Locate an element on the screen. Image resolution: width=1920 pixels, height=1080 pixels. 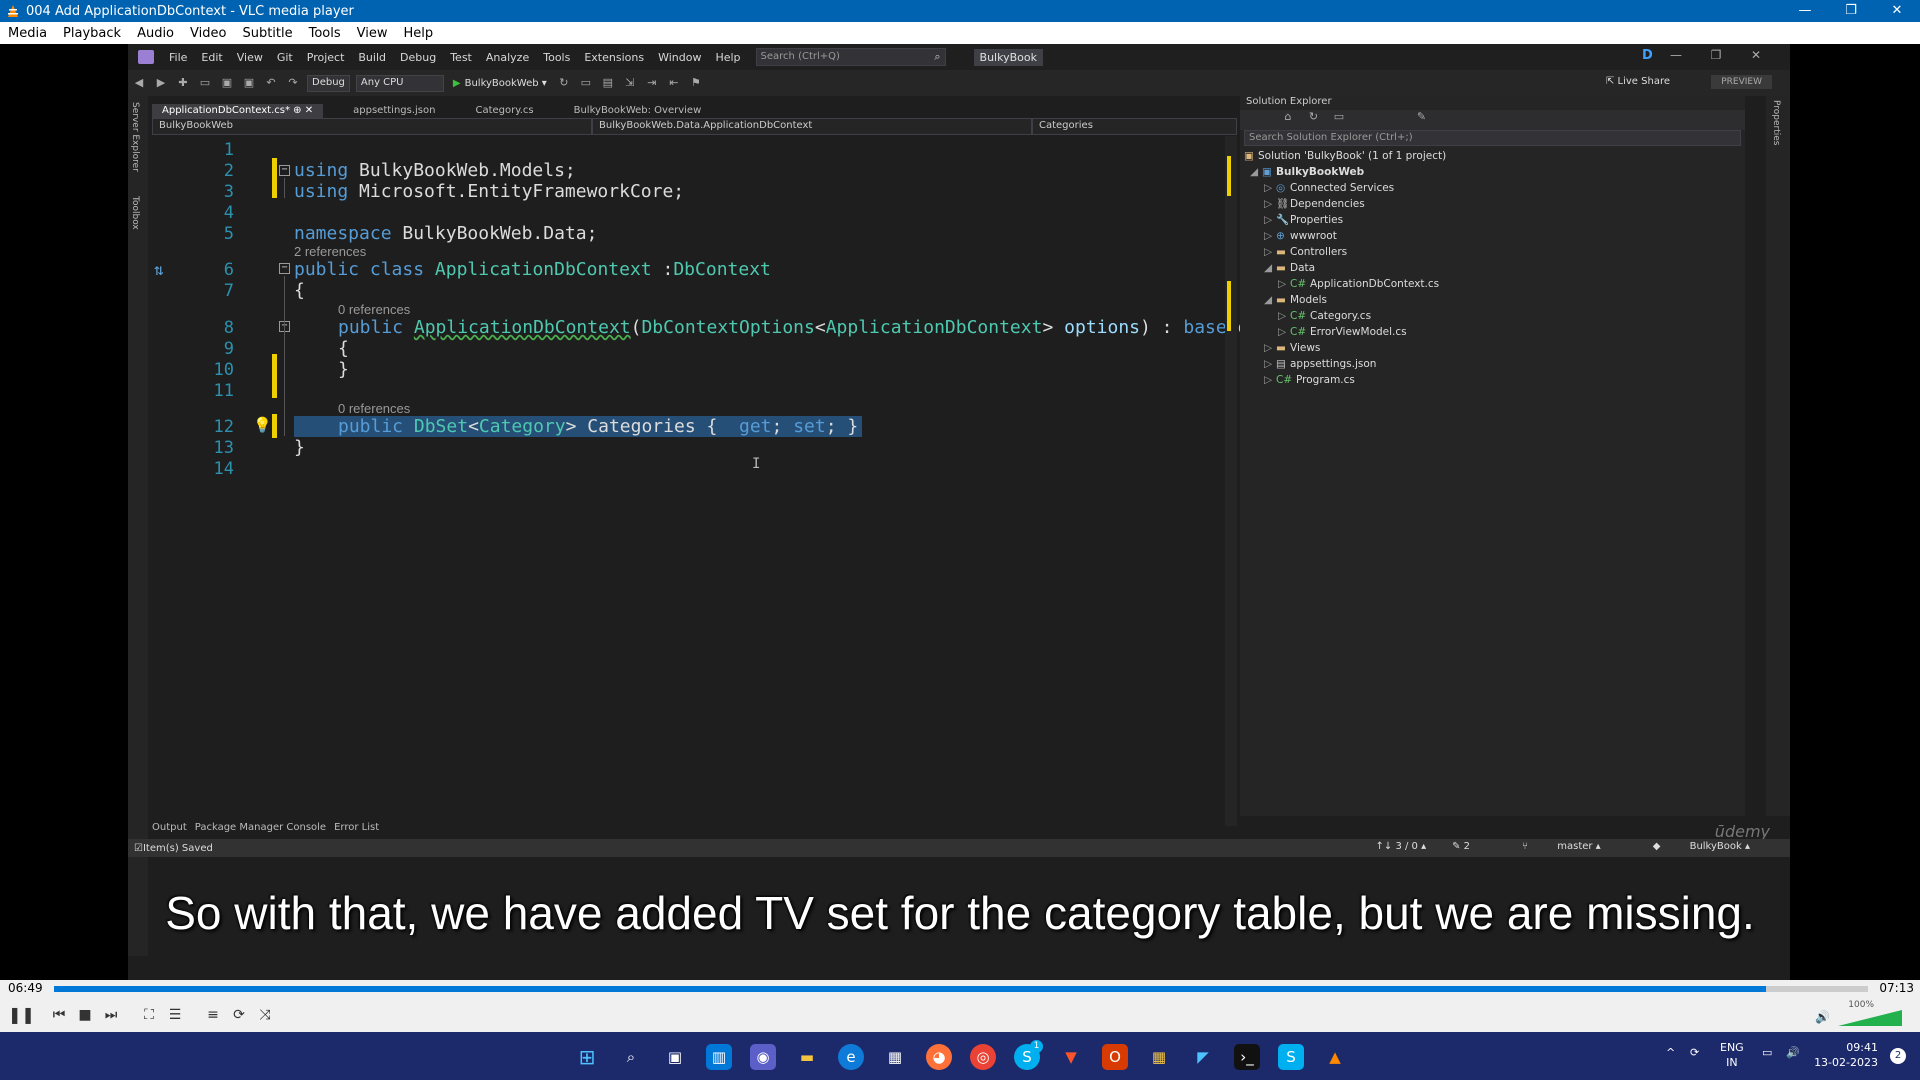
package-manager-console-tab: Package Manager Console is located at coordinates (260, 827).